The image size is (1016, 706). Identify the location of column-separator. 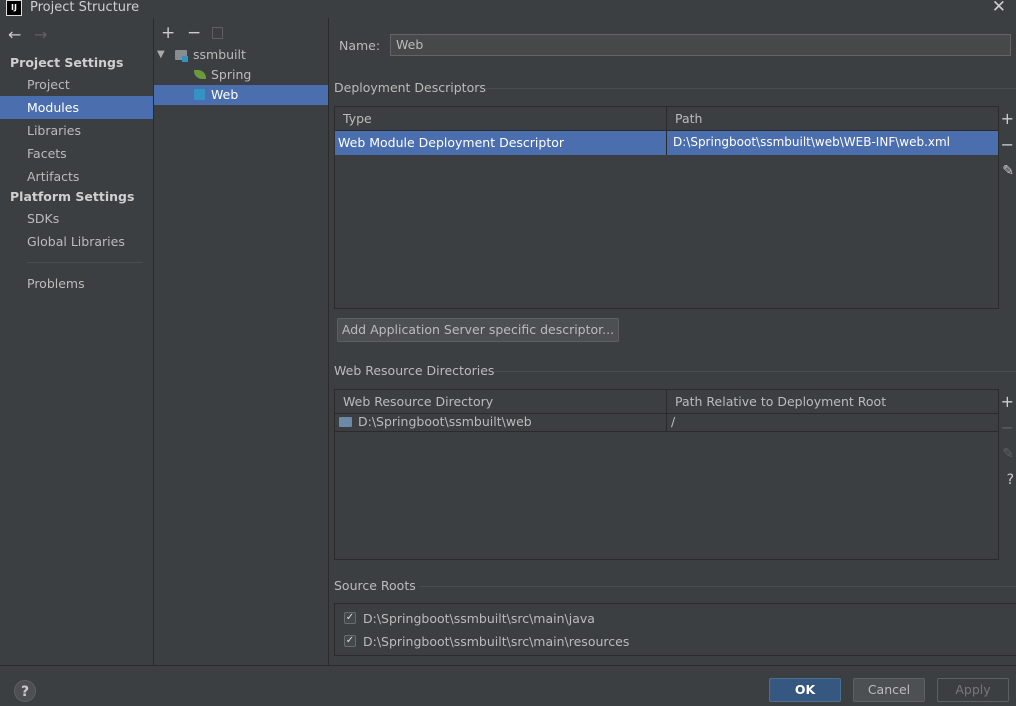
(666, 143).